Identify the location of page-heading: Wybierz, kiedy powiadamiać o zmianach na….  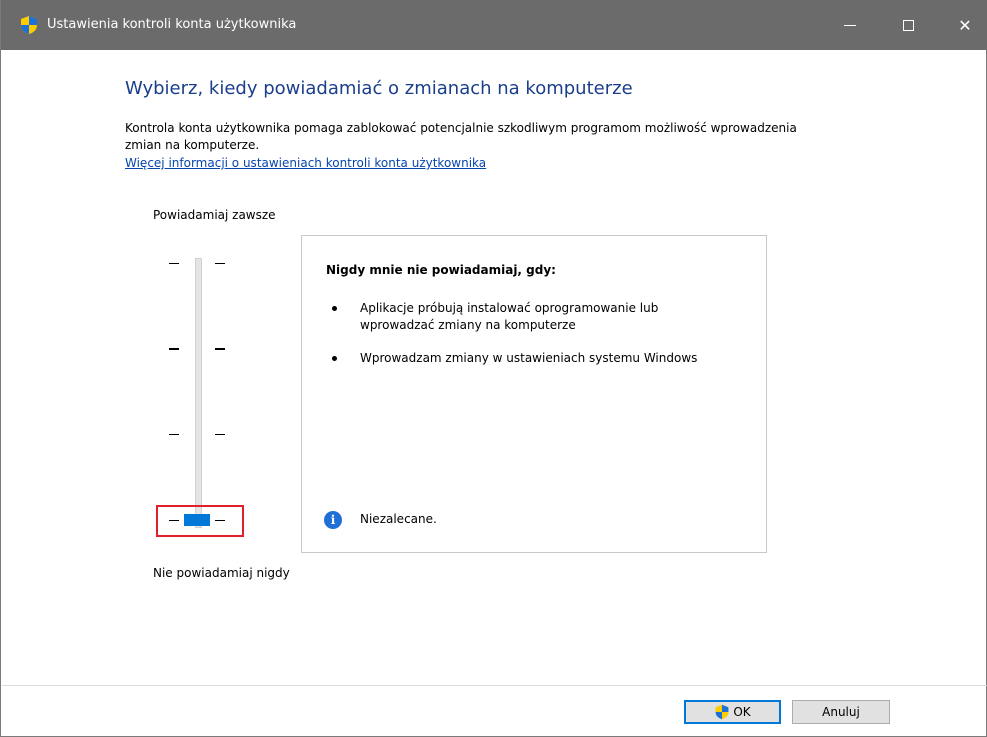
(379, 88).